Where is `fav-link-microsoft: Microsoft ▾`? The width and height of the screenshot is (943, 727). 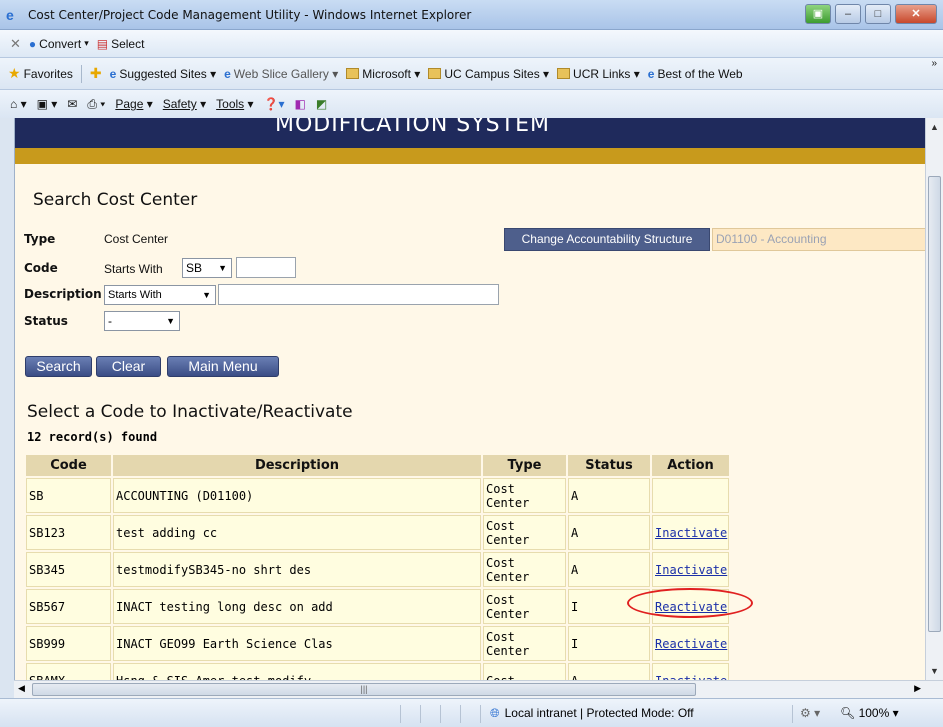 fav-link-microsoft: Microsoft ▾ is located at coordinates (383, 74).